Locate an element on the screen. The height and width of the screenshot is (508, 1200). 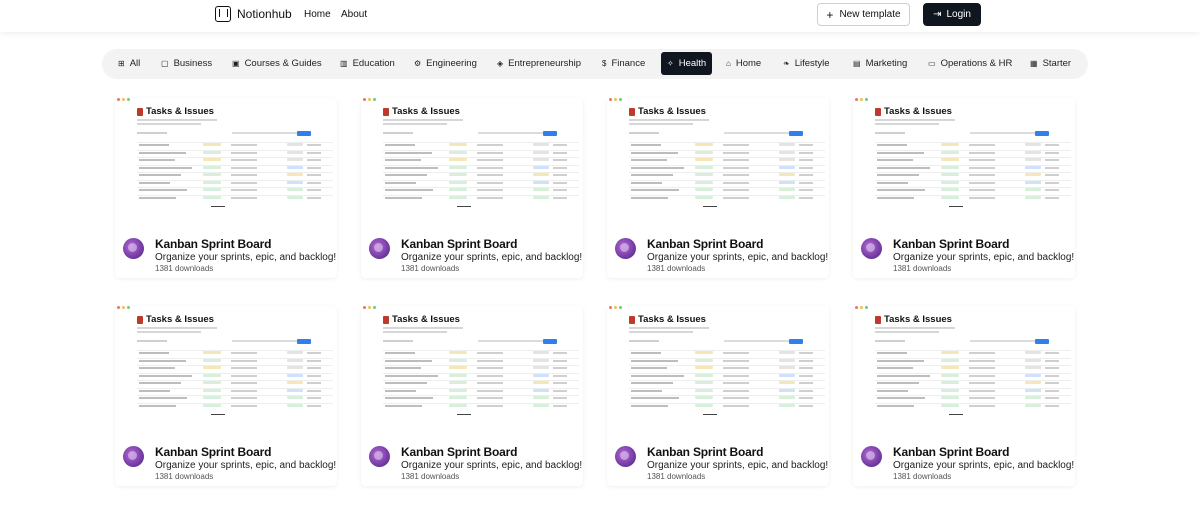
category-business: ▢ Business is located at coordinates (186, 63).